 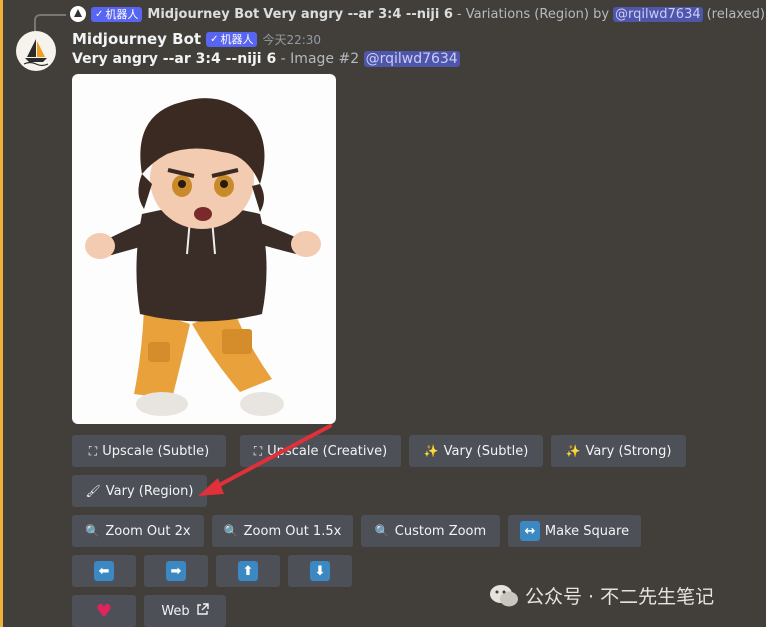 I want to click on watermark: 公众号 · 不二先生笔记, so click(x=601, y=595).